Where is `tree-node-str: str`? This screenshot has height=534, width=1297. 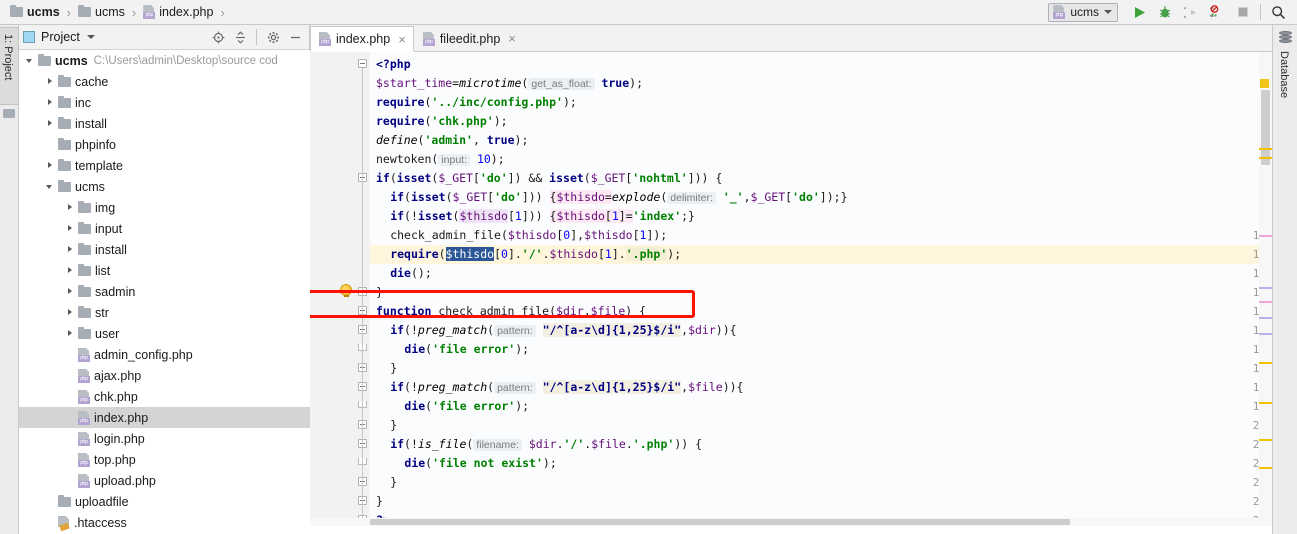
tree-node-str: str is located at coordinates (164, 312).